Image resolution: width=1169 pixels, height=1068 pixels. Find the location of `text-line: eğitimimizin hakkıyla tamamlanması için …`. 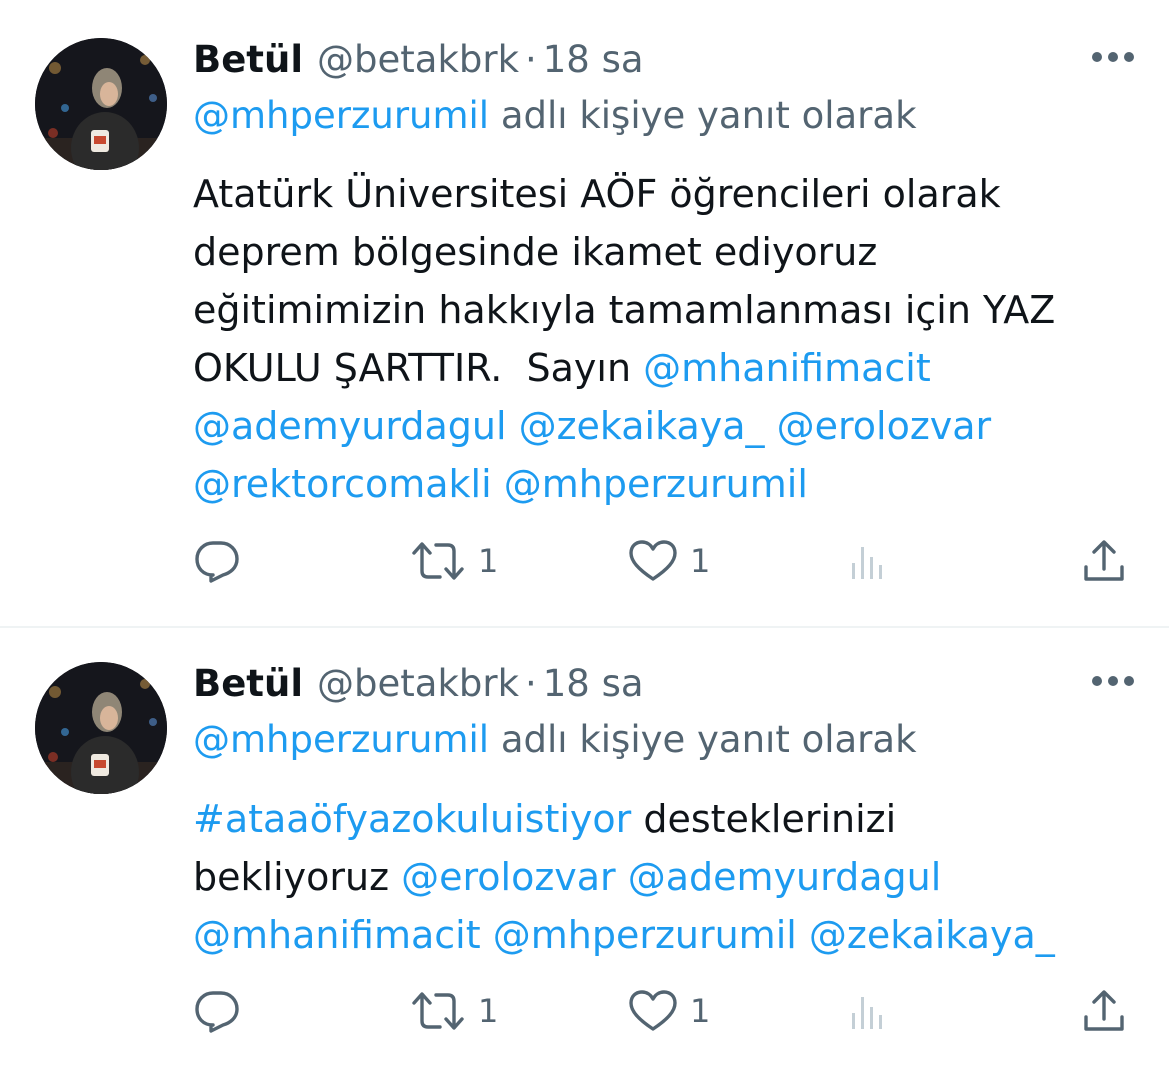

text-line: eğitimimizin hakkıyla tamamlanması için … is located at coordinates (668, 310).